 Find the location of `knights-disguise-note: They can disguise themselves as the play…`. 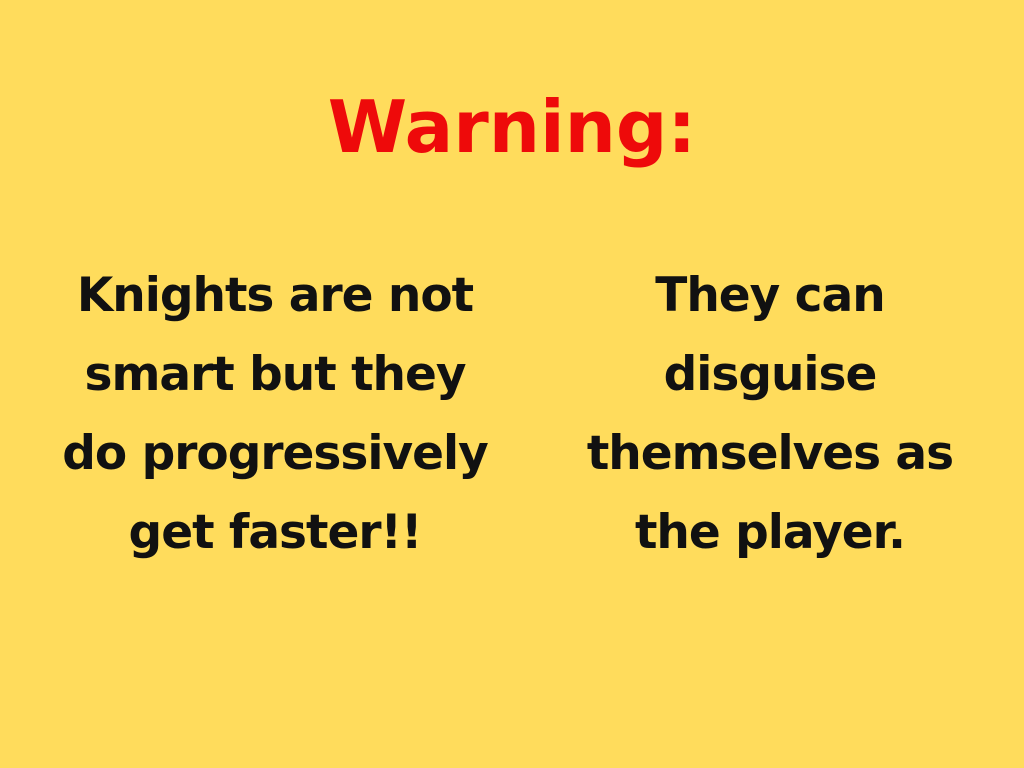

knights-disguise-note: They can disguise themselves as the play… is located at coordinates (770, 414).